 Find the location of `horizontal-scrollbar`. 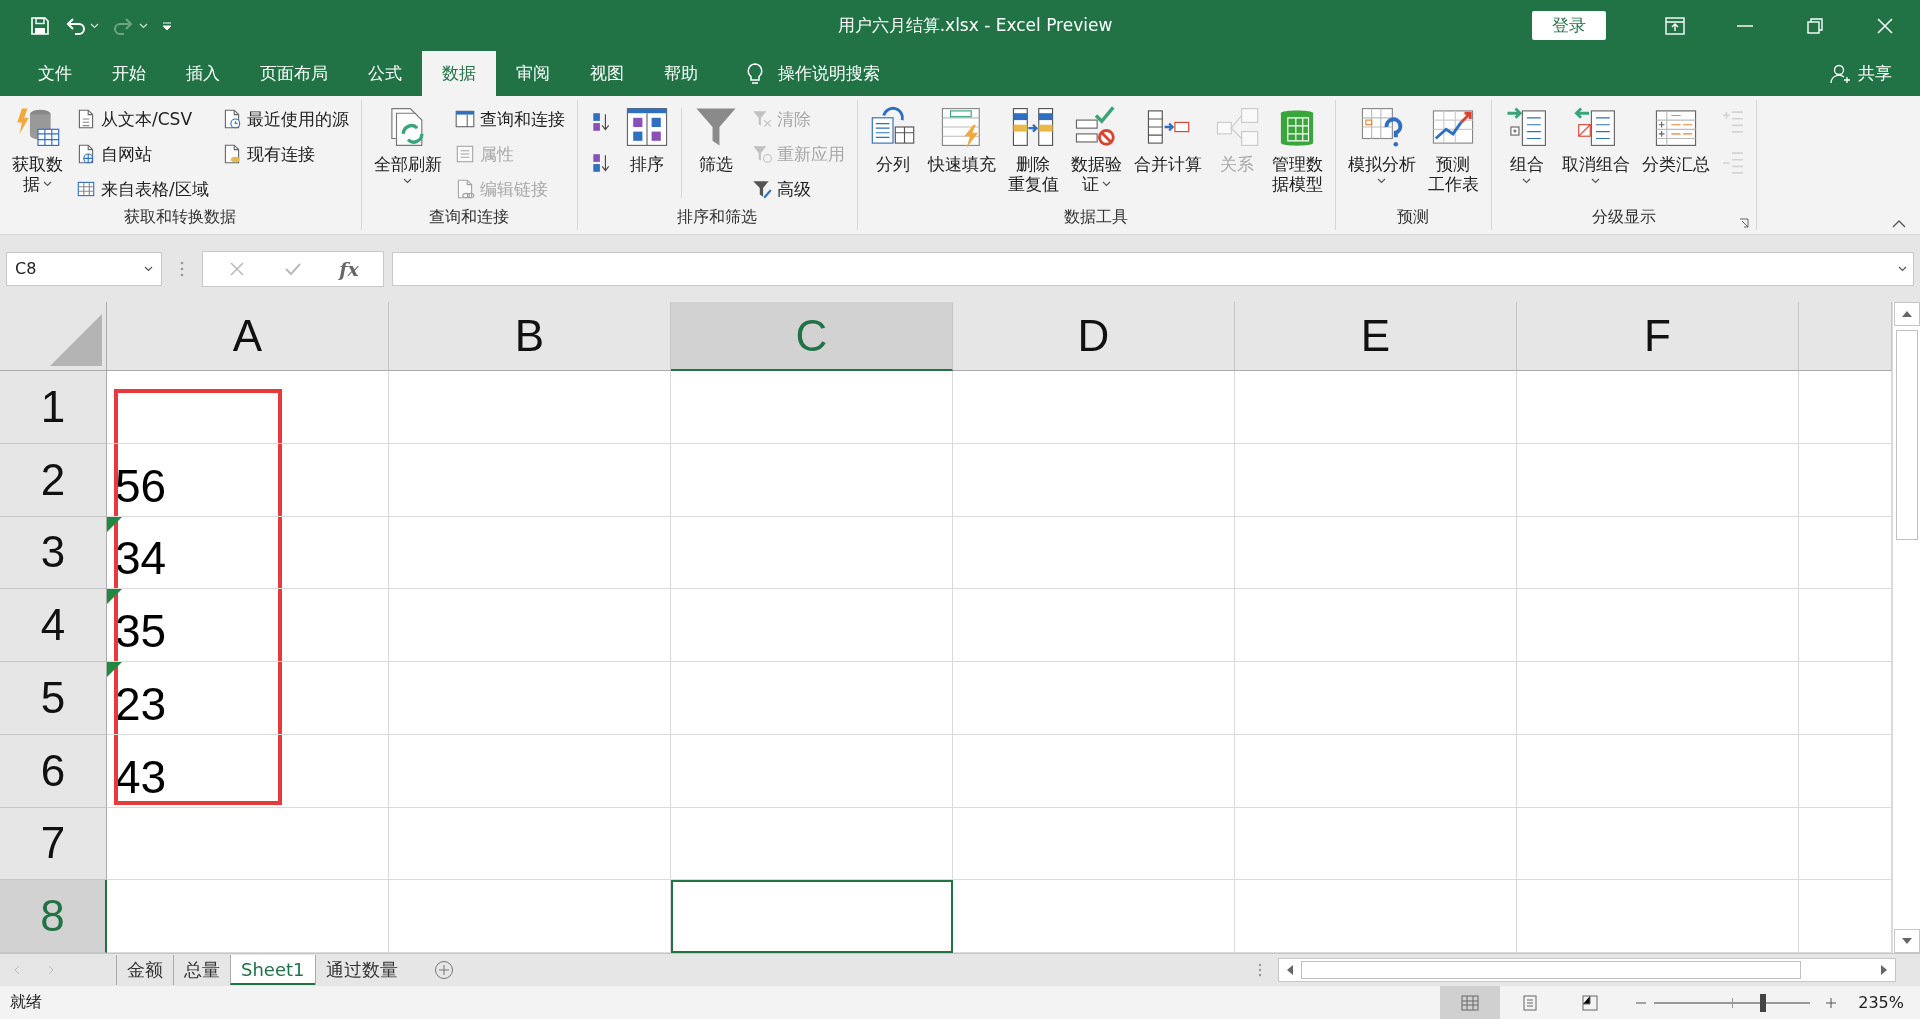

horizontal-scrollbar is located at coordinates (1587, 970).